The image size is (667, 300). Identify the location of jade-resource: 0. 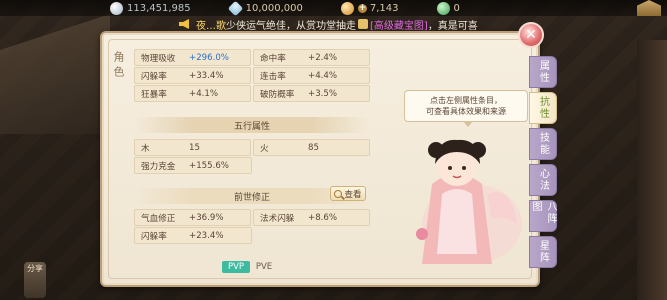
(448, 8).